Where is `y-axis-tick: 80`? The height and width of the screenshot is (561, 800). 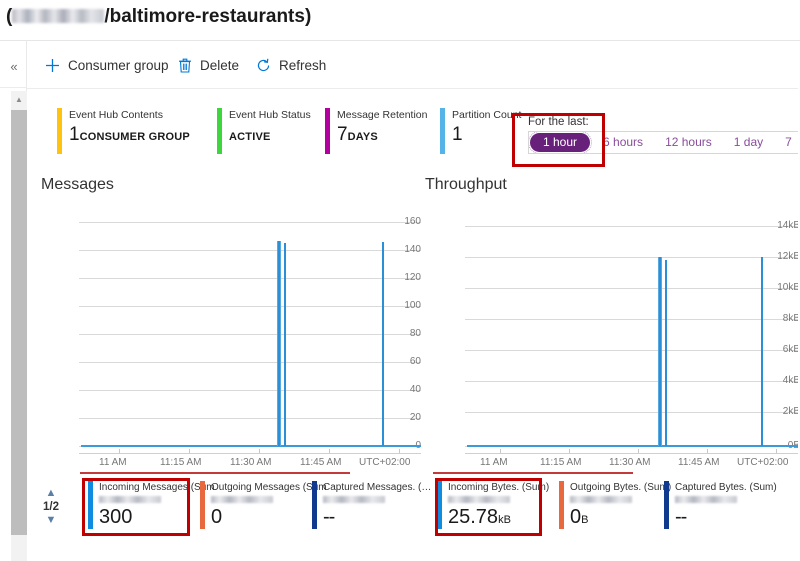 y-axis-tick: 80 is located at coordinates (415, 333).